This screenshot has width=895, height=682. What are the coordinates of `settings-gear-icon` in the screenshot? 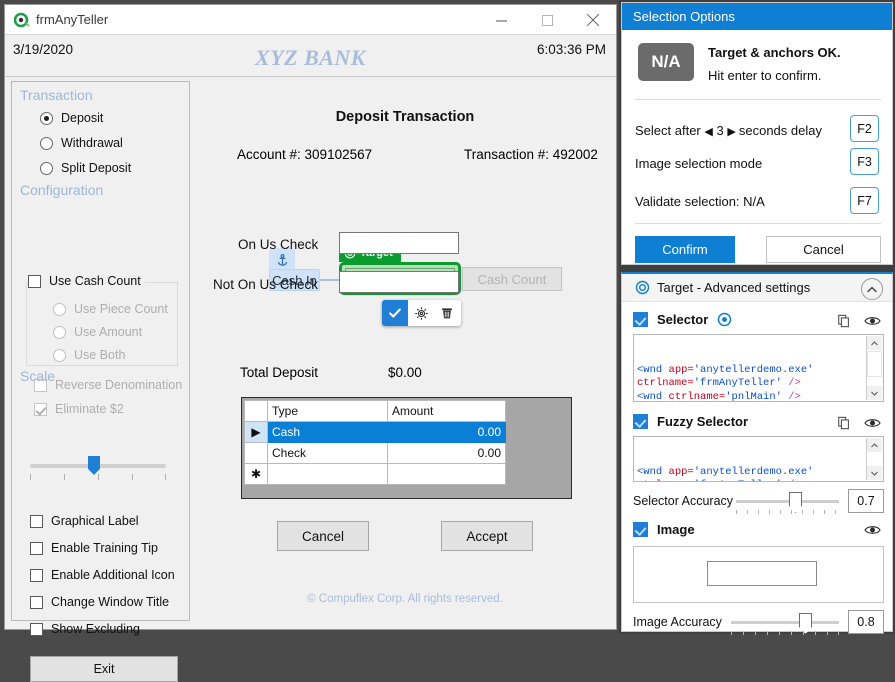 It's located at (421, 313).